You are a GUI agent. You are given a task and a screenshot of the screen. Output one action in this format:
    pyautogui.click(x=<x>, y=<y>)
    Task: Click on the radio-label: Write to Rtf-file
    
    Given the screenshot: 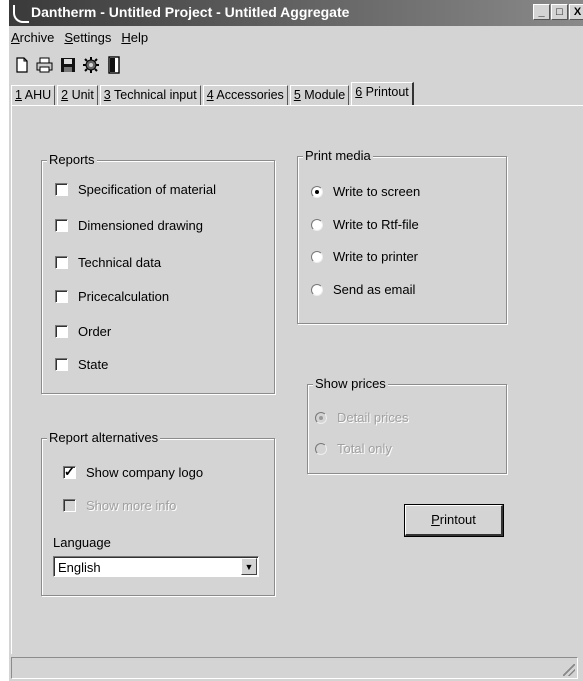 What is the action you would take?
    pyautogui.click(x=376, y=224)
    